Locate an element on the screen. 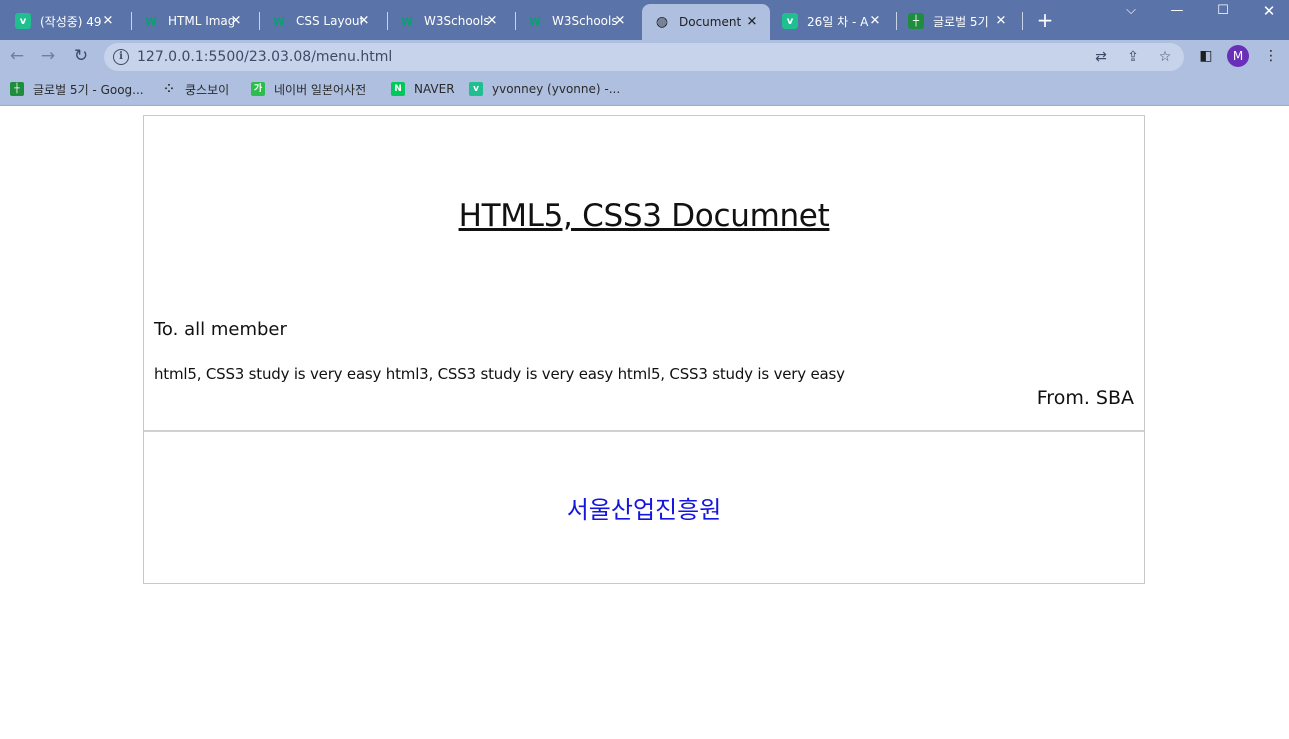 This screenshot has height=739, width=1289. bookmark-label: 쿵스보이 is located at coordinates (207, 89).